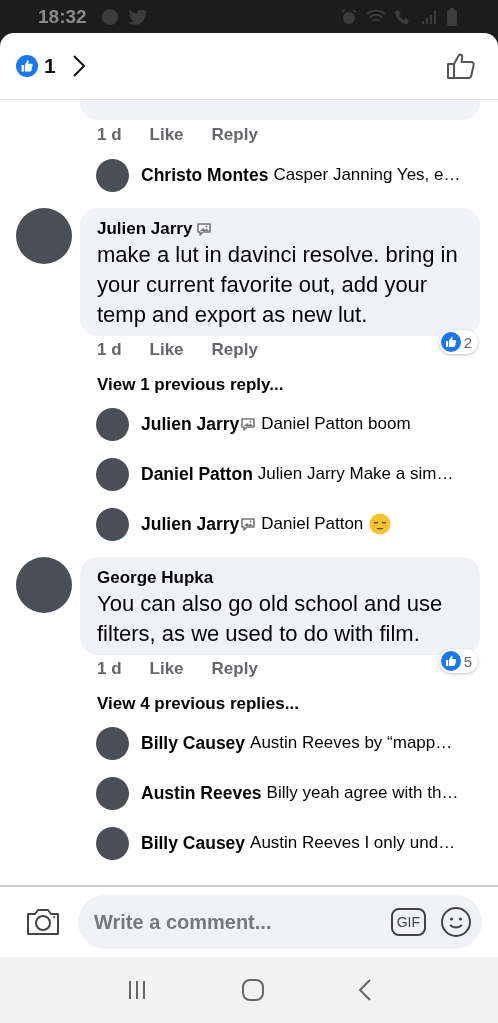 The image size is (498, 1023). Describe the element at coordinates (452, 16) in the screenshot. I see `battery-icon` at that location.